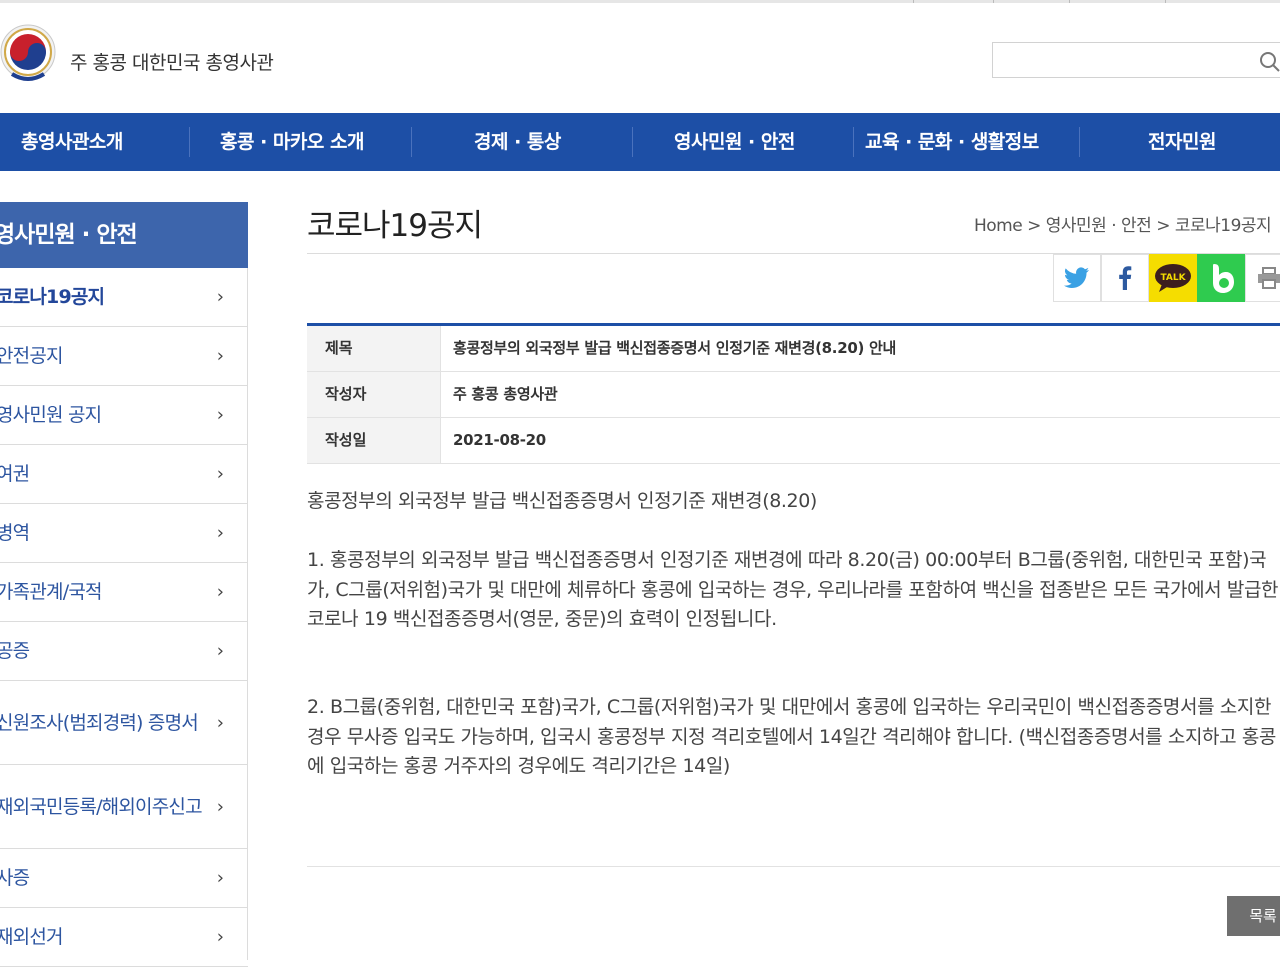 The height and width of the screenshot is (967, 1280). Describe the element at coordinates (517, 142) in the screenshot. I see `gnb-item-economy-trade: 경제 · 통상` at that location.